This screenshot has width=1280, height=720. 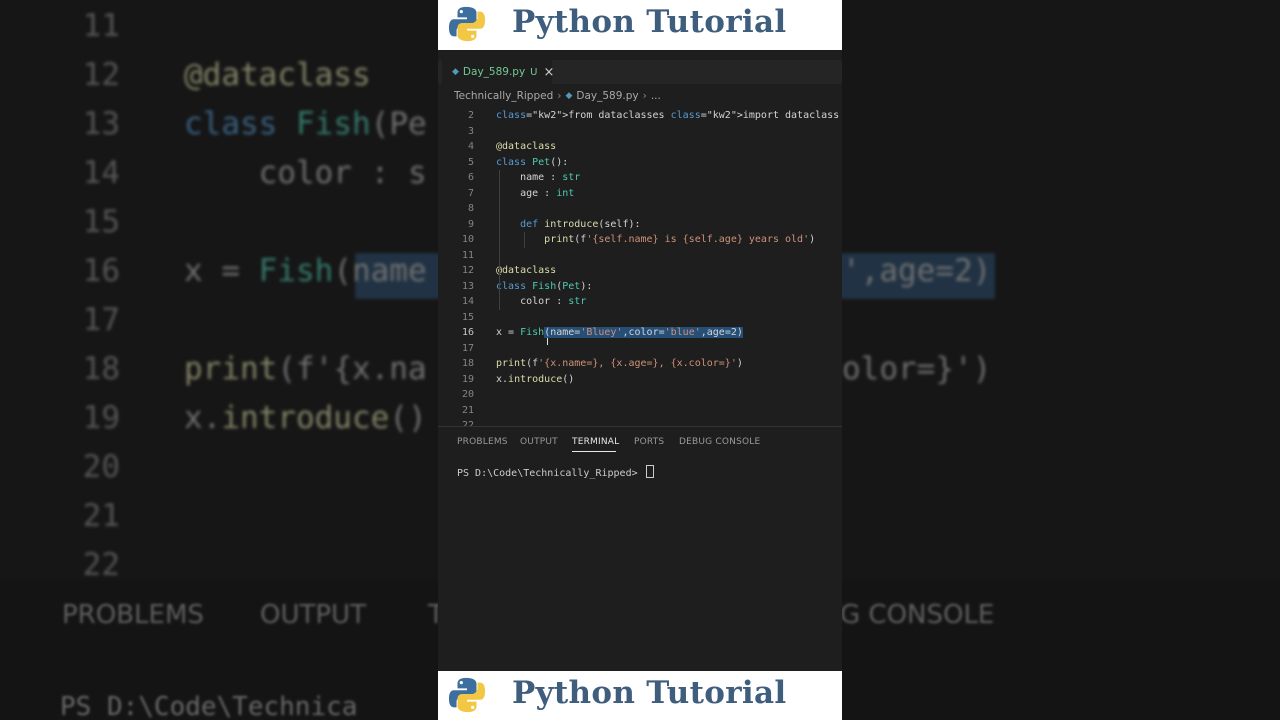 What do you see at coordinates (467, 423) in the screenshot?
I see `line-number: 22` at bounding box center [467, 423].